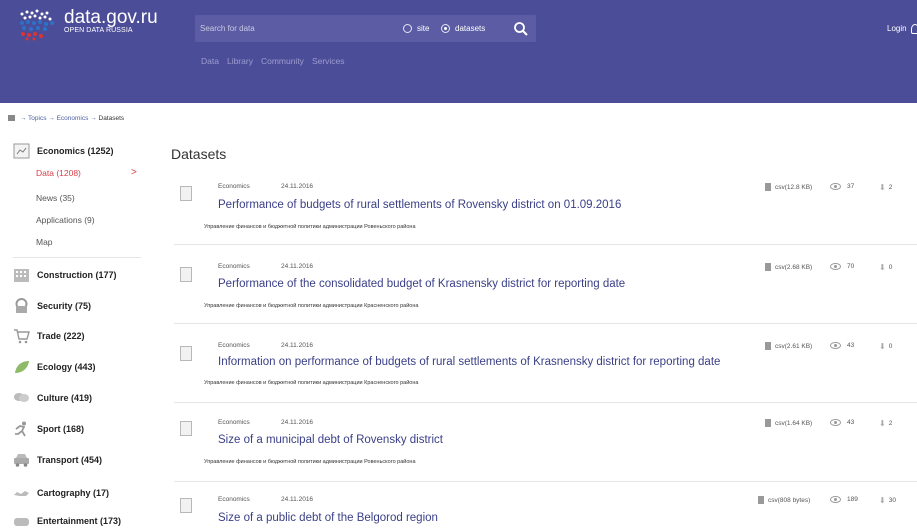  I want to click on sidebar-item-culture: Culture (419), so click(52, 398).